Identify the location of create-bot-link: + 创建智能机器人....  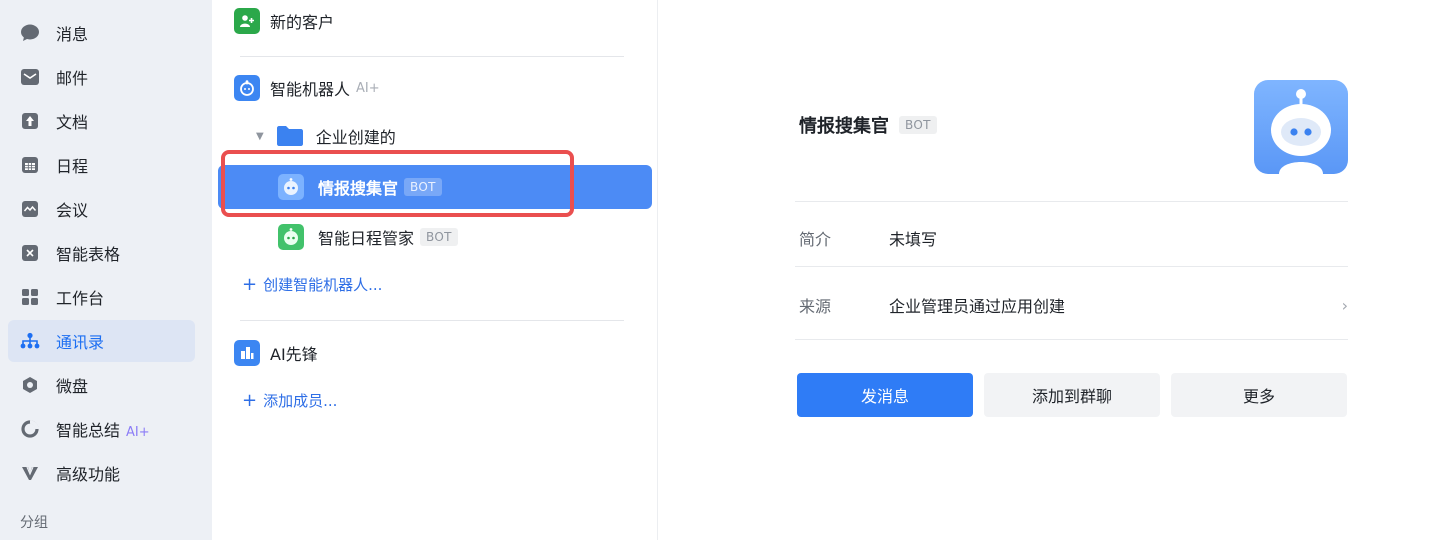
(312, 284).